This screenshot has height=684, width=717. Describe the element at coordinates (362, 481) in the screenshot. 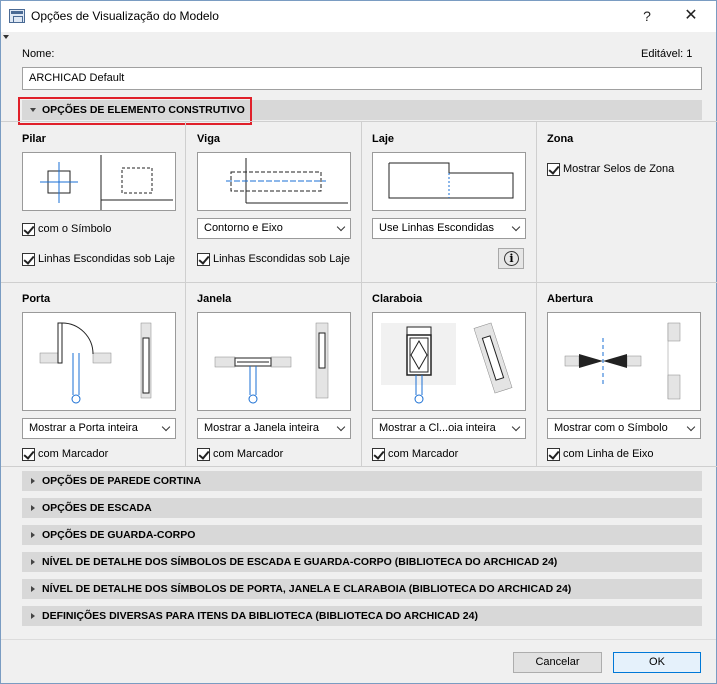

I see `section-curtain-wall-options: OPÇÕES DE PAREDE CORTINA` at that location.